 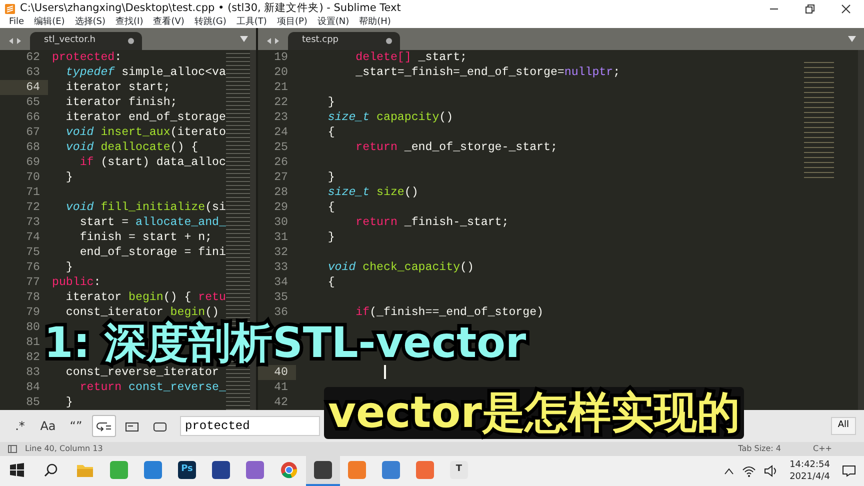 What do you see at coordinates (281, 237) in the screenshot?
I see `line-number: 31` at bounding box center [281, 237].